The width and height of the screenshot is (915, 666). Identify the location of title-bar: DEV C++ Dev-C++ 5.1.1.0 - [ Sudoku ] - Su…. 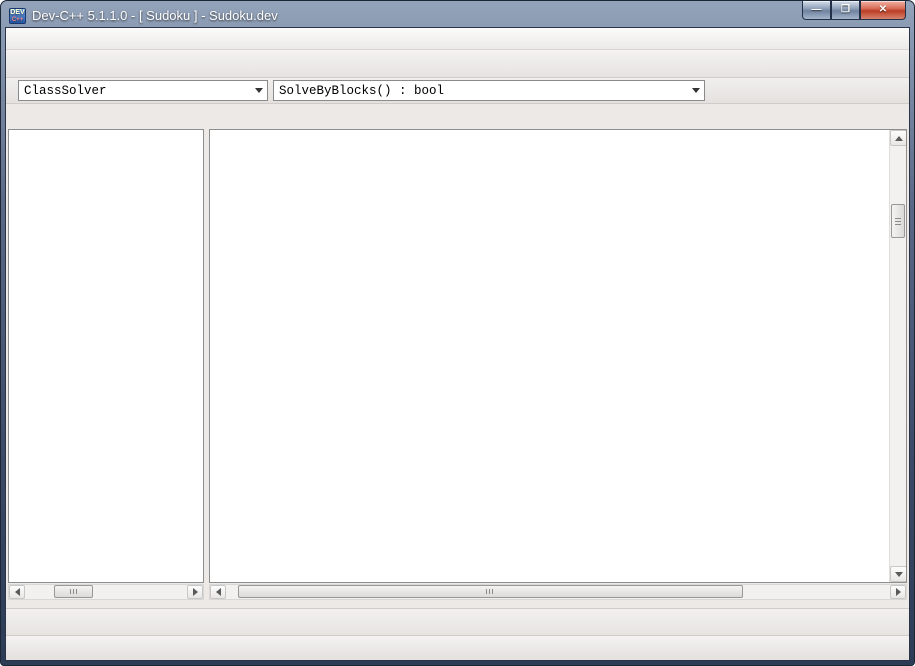
(457, 14).